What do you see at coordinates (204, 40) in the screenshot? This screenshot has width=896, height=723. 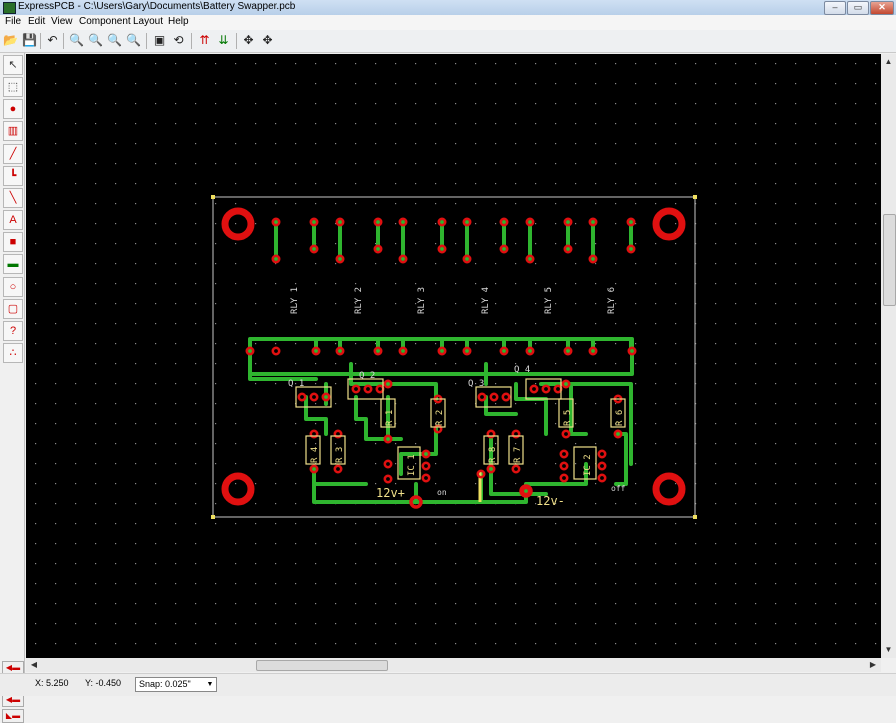 I see `top-layer-icon: ⇈` at bounding box center [204, 40].